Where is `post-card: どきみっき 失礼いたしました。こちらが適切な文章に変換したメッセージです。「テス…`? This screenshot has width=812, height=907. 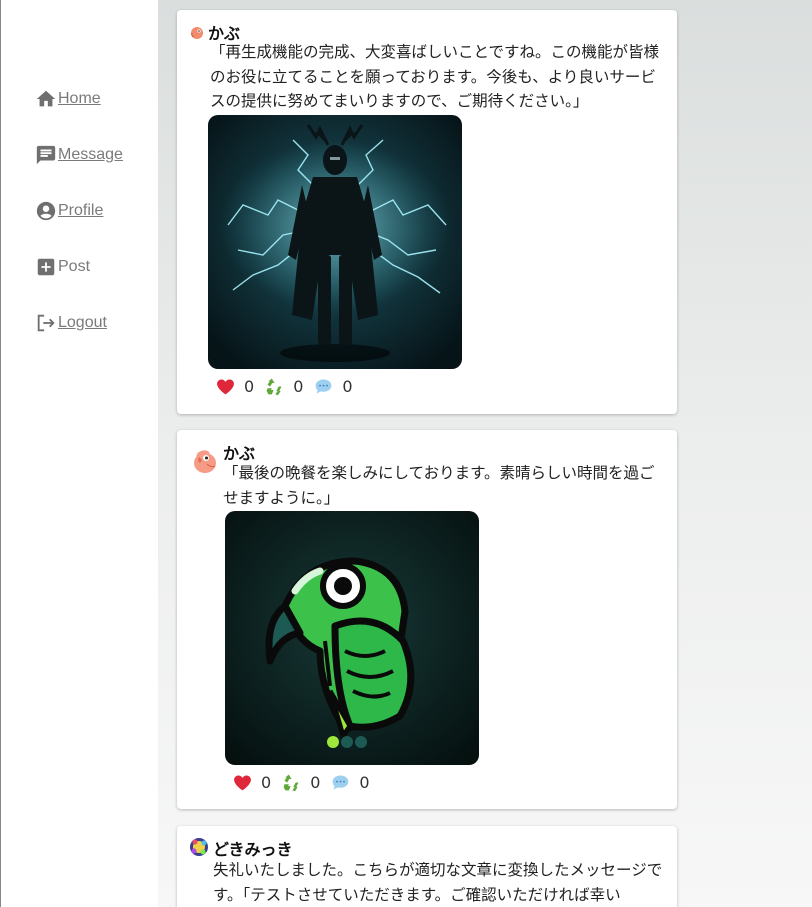 post-card: どきみっき 失礼いたしました。こちらが適切な文章に変換したメッセージです。「テス… is located at coordinates (427, 866).